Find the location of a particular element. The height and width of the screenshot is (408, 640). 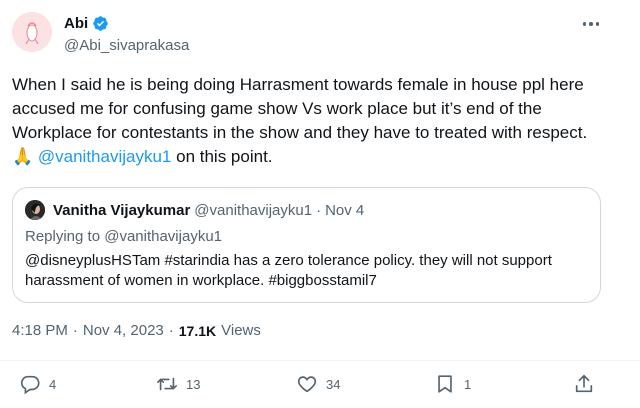

tweet-body-end: on this point. is located at coordinates (222, 156).